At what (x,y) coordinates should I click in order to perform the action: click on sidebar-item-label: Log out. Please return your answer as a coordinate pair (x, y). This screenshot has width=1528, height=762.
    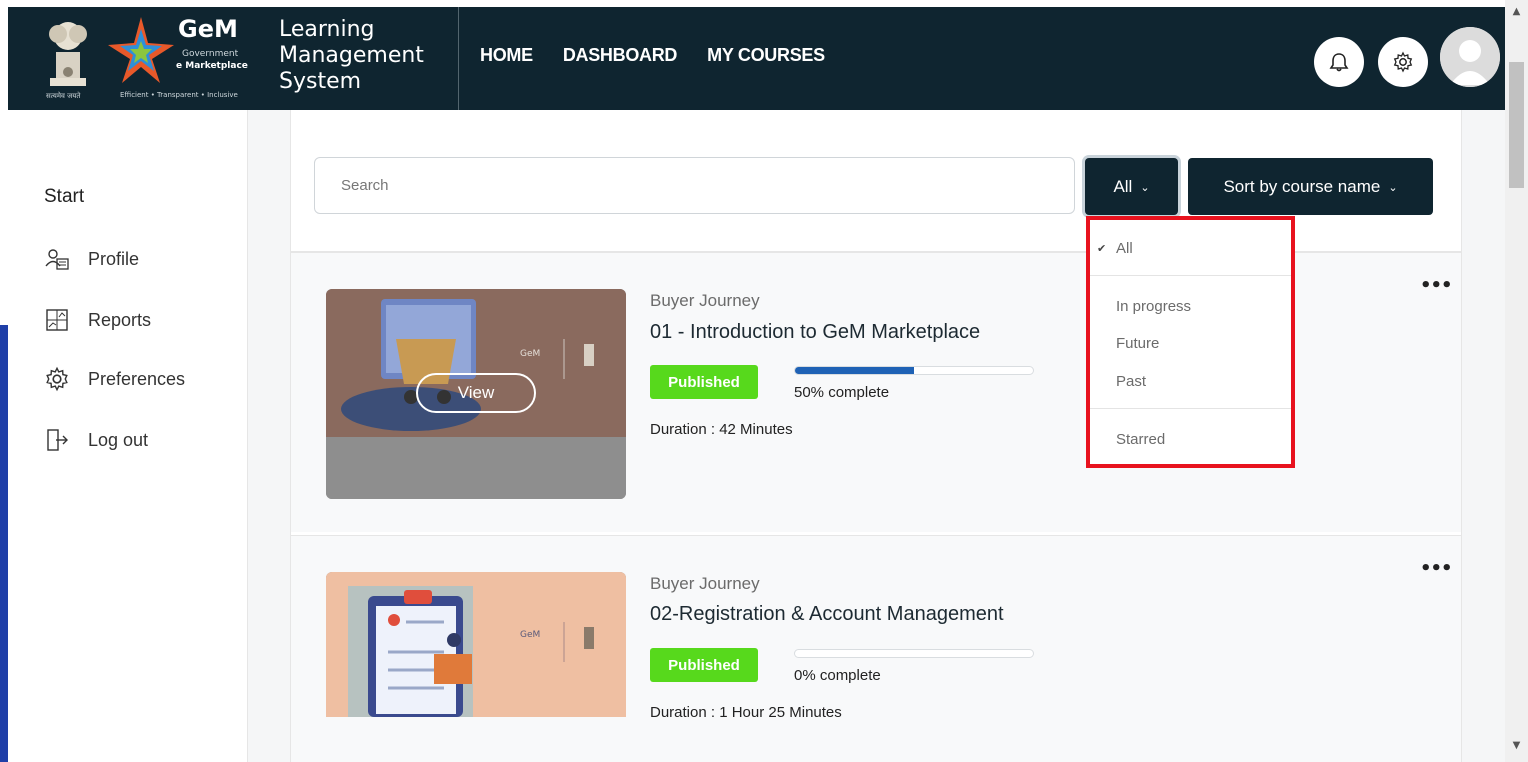
    Looking at the image, I should click on (118, 439).